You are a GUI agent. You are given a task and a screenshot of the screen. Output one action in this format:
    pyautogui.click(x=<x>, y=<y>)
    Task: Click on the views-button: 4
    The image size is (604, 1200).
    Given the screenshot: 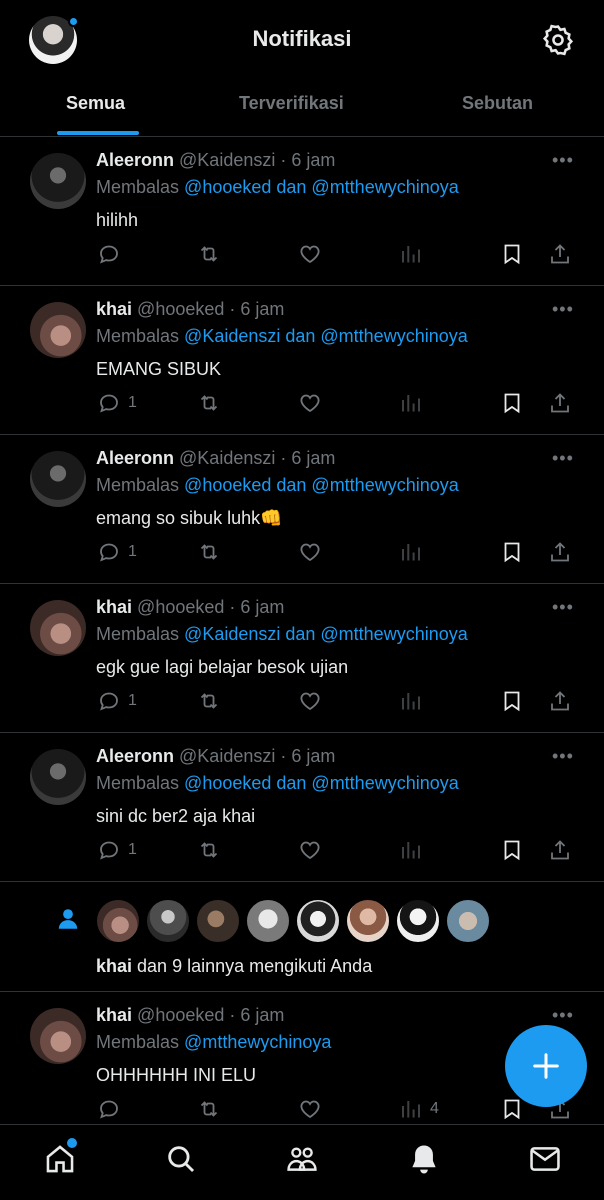 What is the action you would take?
    pyautogui.click(x=419, y=1109)
    